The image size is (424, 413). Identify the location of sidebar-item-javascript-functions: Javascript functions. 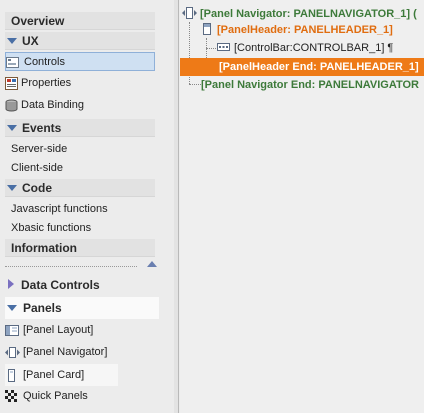
(80, 209).